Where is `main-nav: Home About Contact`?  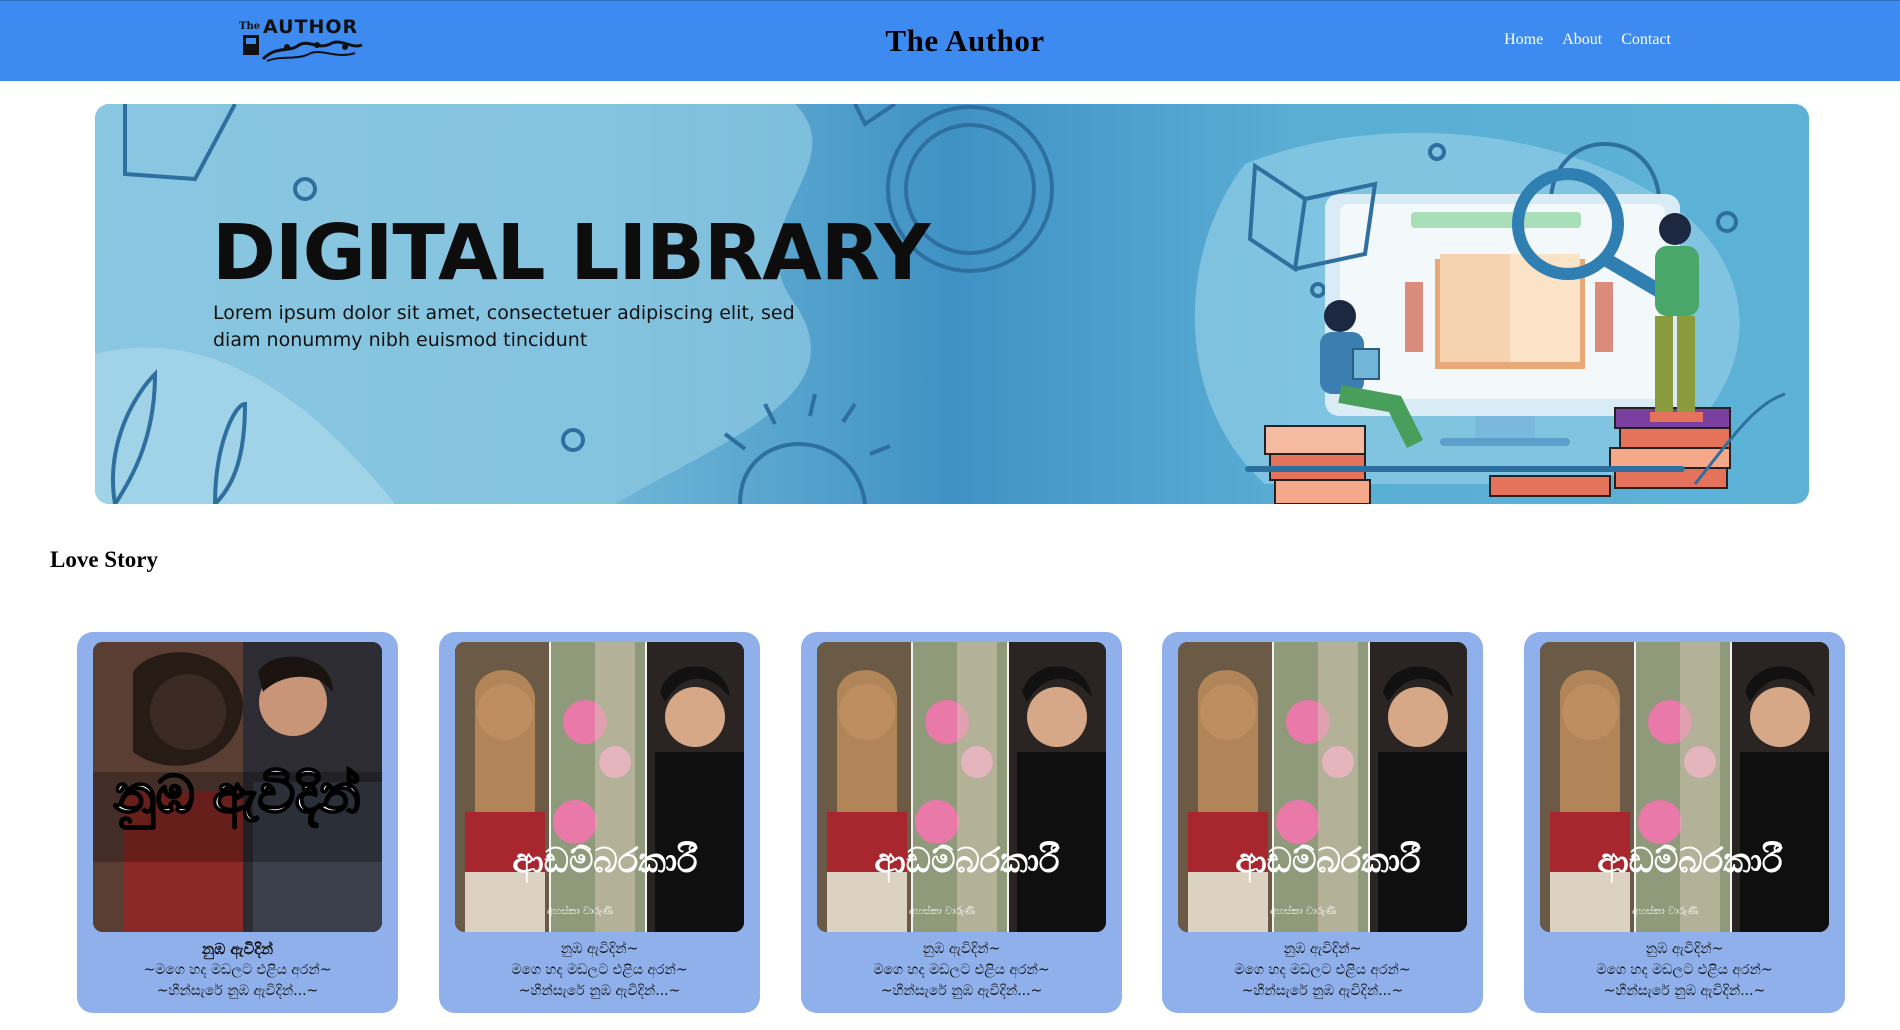 main-nav: Home About Contact is located at coordinates (1587, 40).